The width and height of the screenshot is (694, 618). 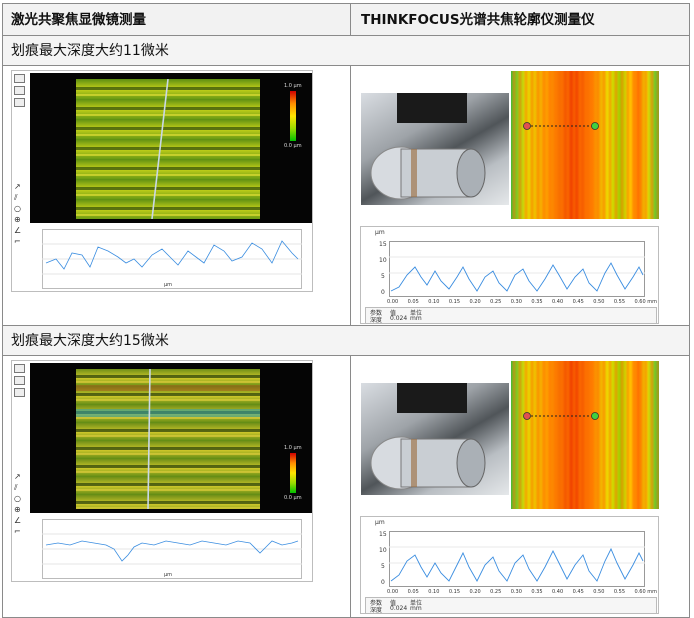 What do you see at coordinates (393, 592) in the screenshot?
I see `row2-xtick: 0.00` at bounding box center [393, 592].